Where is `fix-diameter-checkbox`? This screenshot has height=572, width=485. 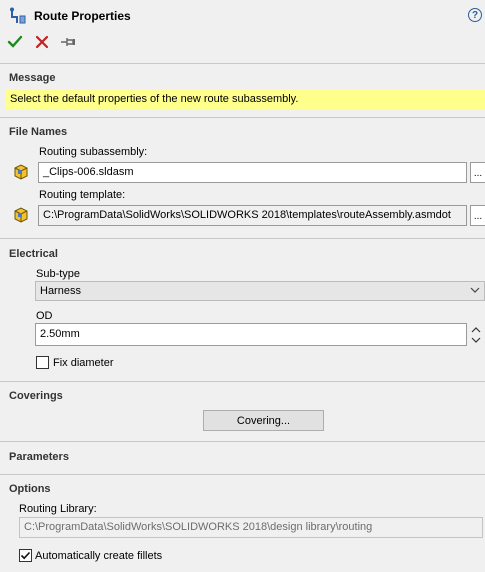
fix-diameter-checkbox is located at coordinates (42, 362).